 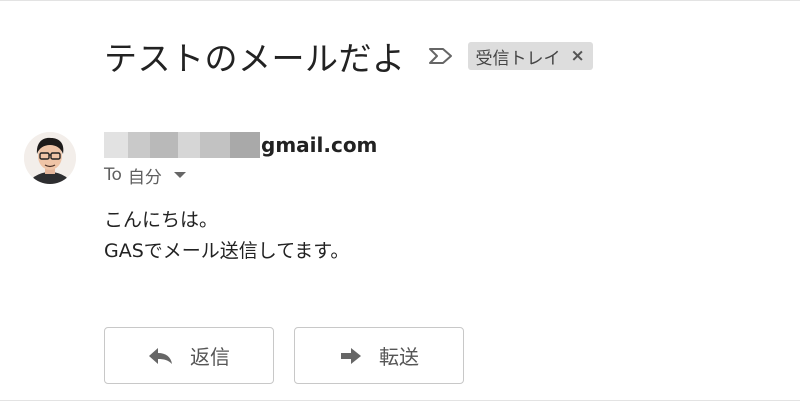 What do you see at coordinates (351, 356) in the screenshot?
I see `forward-arrow-icon` at bounding box center [351, 356].